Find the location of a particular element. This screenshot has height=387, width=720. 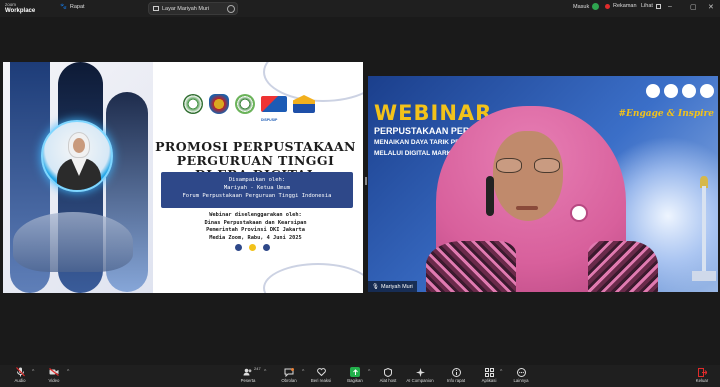

brooch is located at coordinates (579, 213).